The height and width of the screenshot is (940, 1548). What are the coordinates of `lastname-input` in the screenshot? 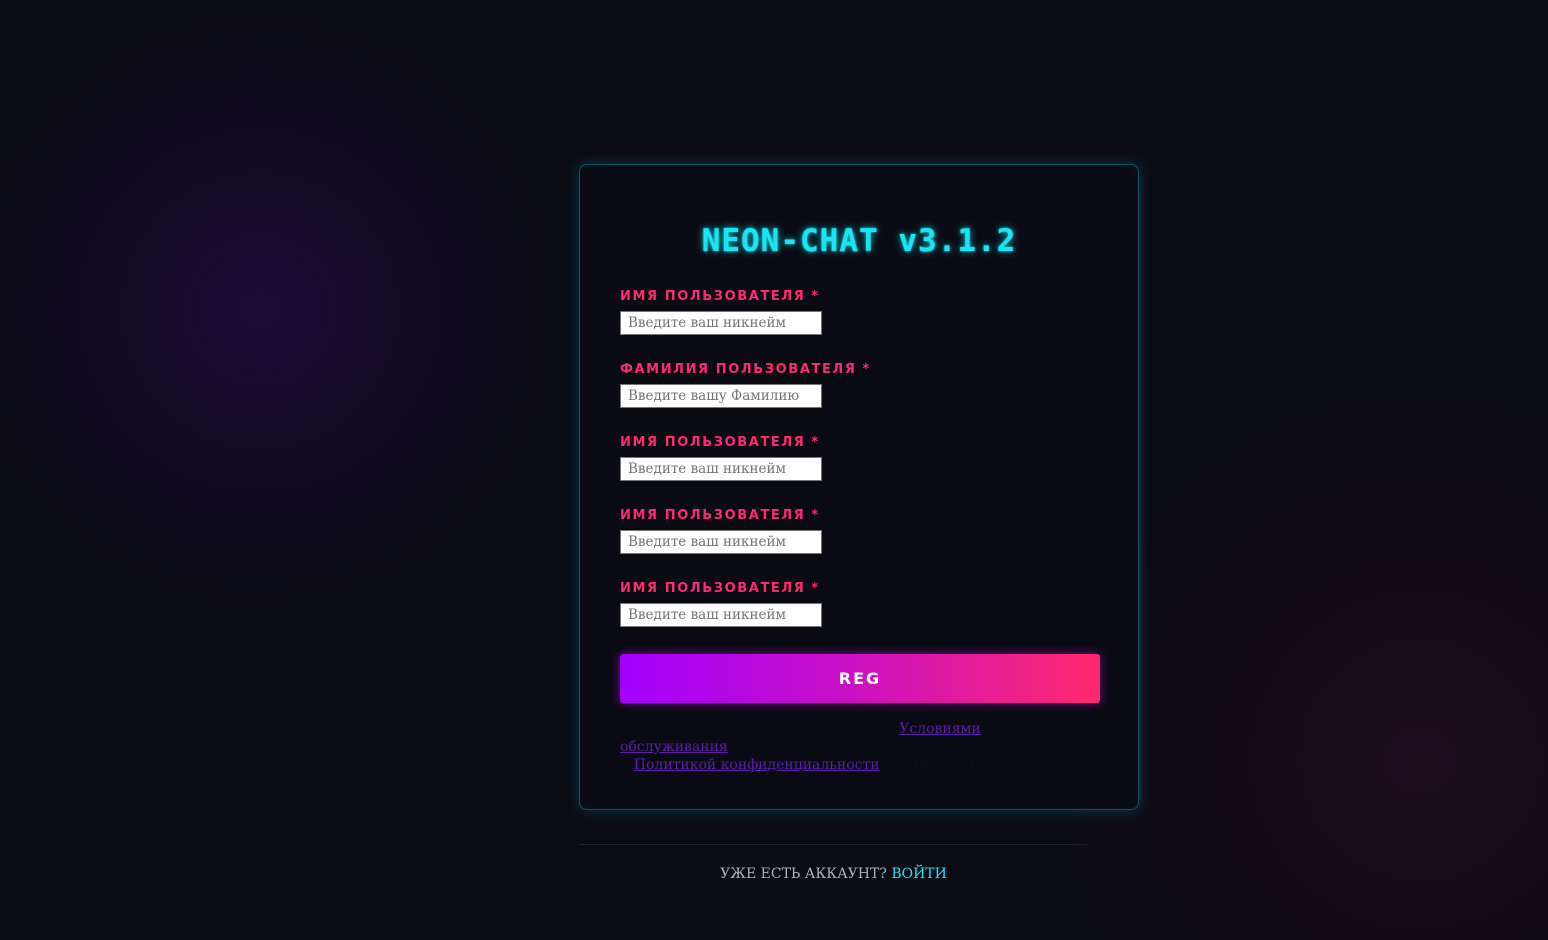 It's located at (721, 396).